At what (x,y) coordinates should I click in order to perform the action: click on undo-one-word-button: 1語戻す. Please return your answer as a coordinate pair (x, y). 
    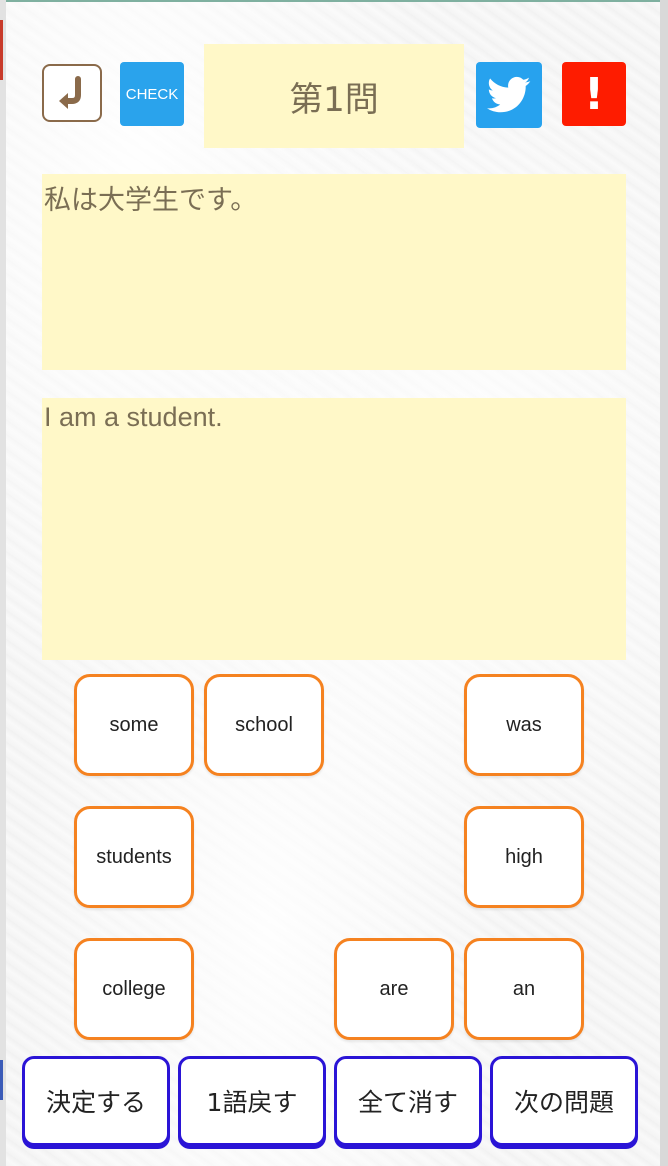
    Looking at the image, I should click on (252, 1101).